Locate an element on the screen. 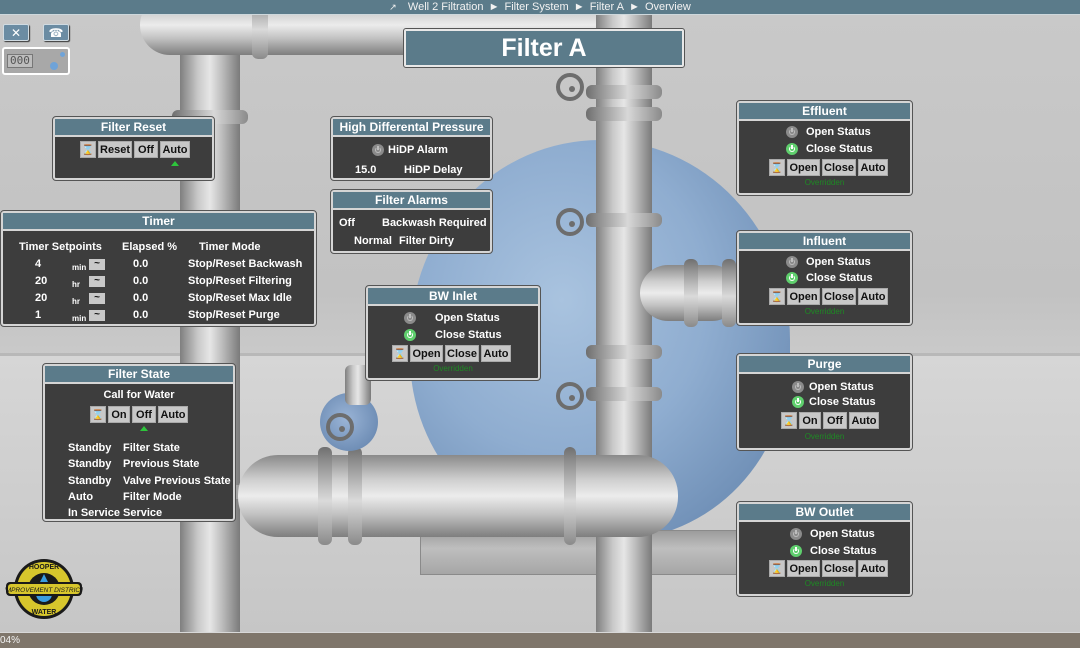 Image resolution: width=1080 pixels, height=648 pixels. breadcrumb-item-well2-filtration: Well 2 Filtration is located at coordinates (446, 7).